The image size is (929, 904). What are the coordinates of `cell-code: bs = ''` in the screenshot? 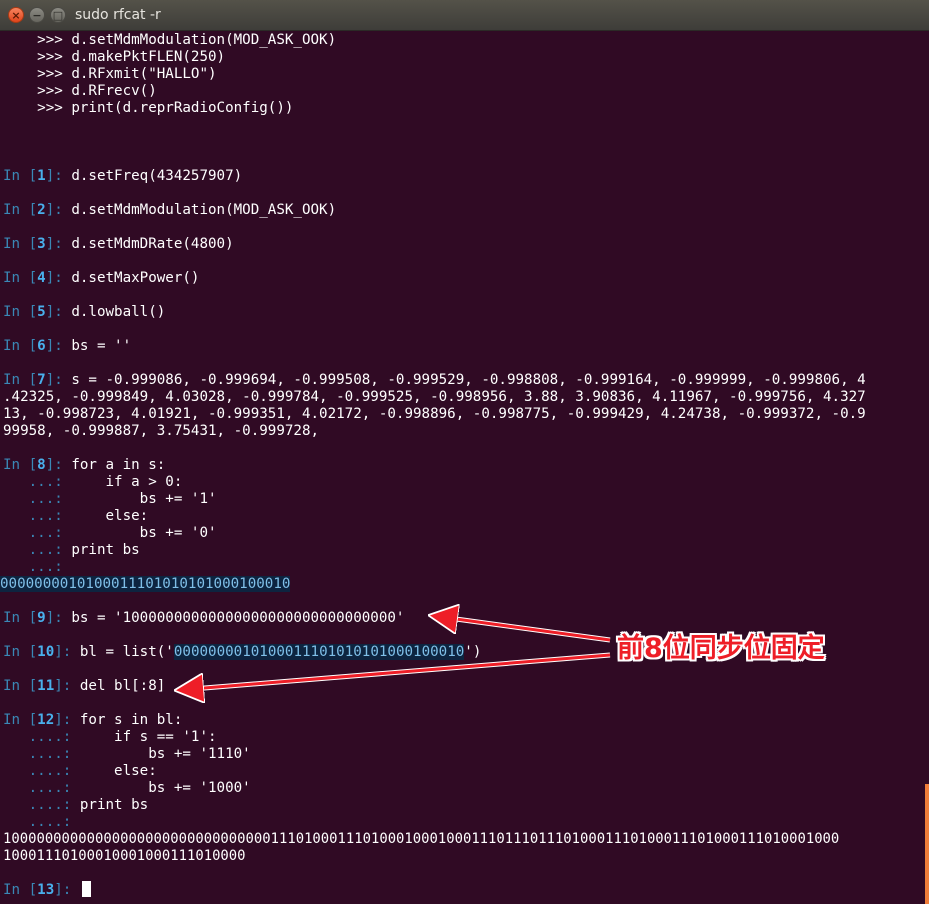 It's located at (101, 346).